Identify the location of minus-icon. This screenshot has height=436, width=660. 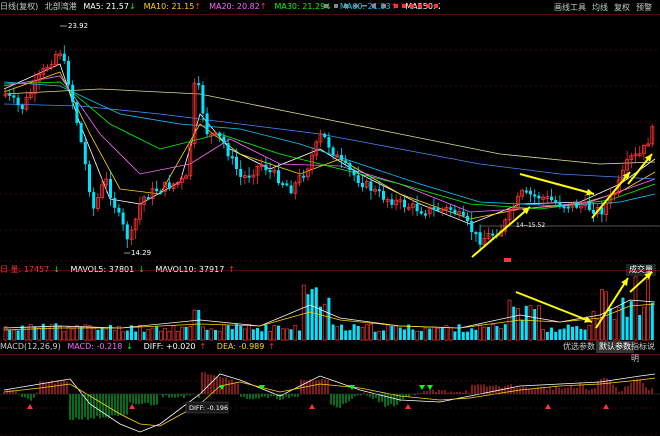
(364, 6).